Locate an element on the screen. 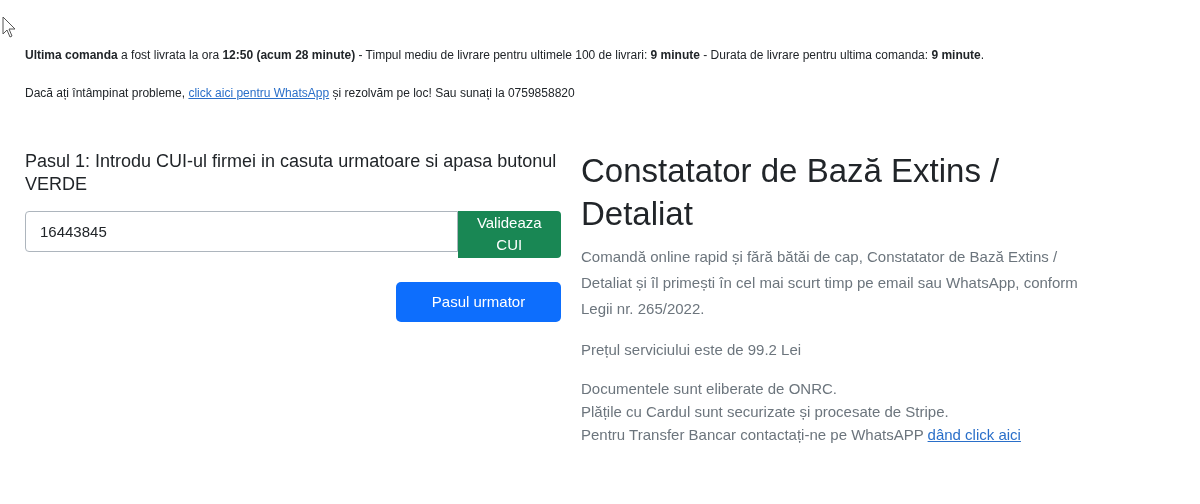 This screenshot has height=504, width=1200. price-text: Prețul serviciului este de 99.2 Lei is located at coordinates (692, 349).